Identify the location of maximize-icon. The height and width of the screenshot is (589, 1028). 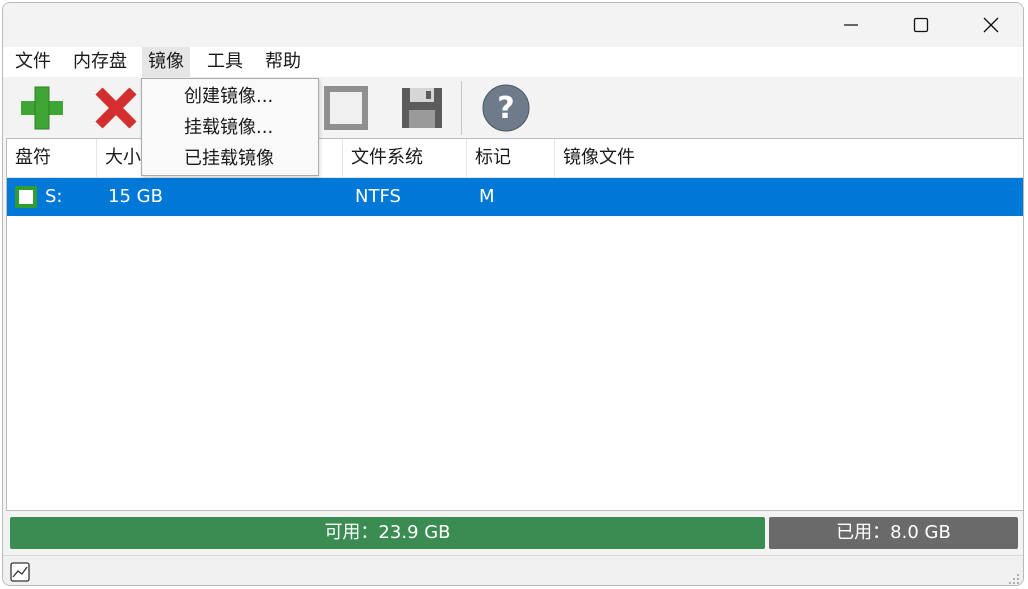
(921, 25).